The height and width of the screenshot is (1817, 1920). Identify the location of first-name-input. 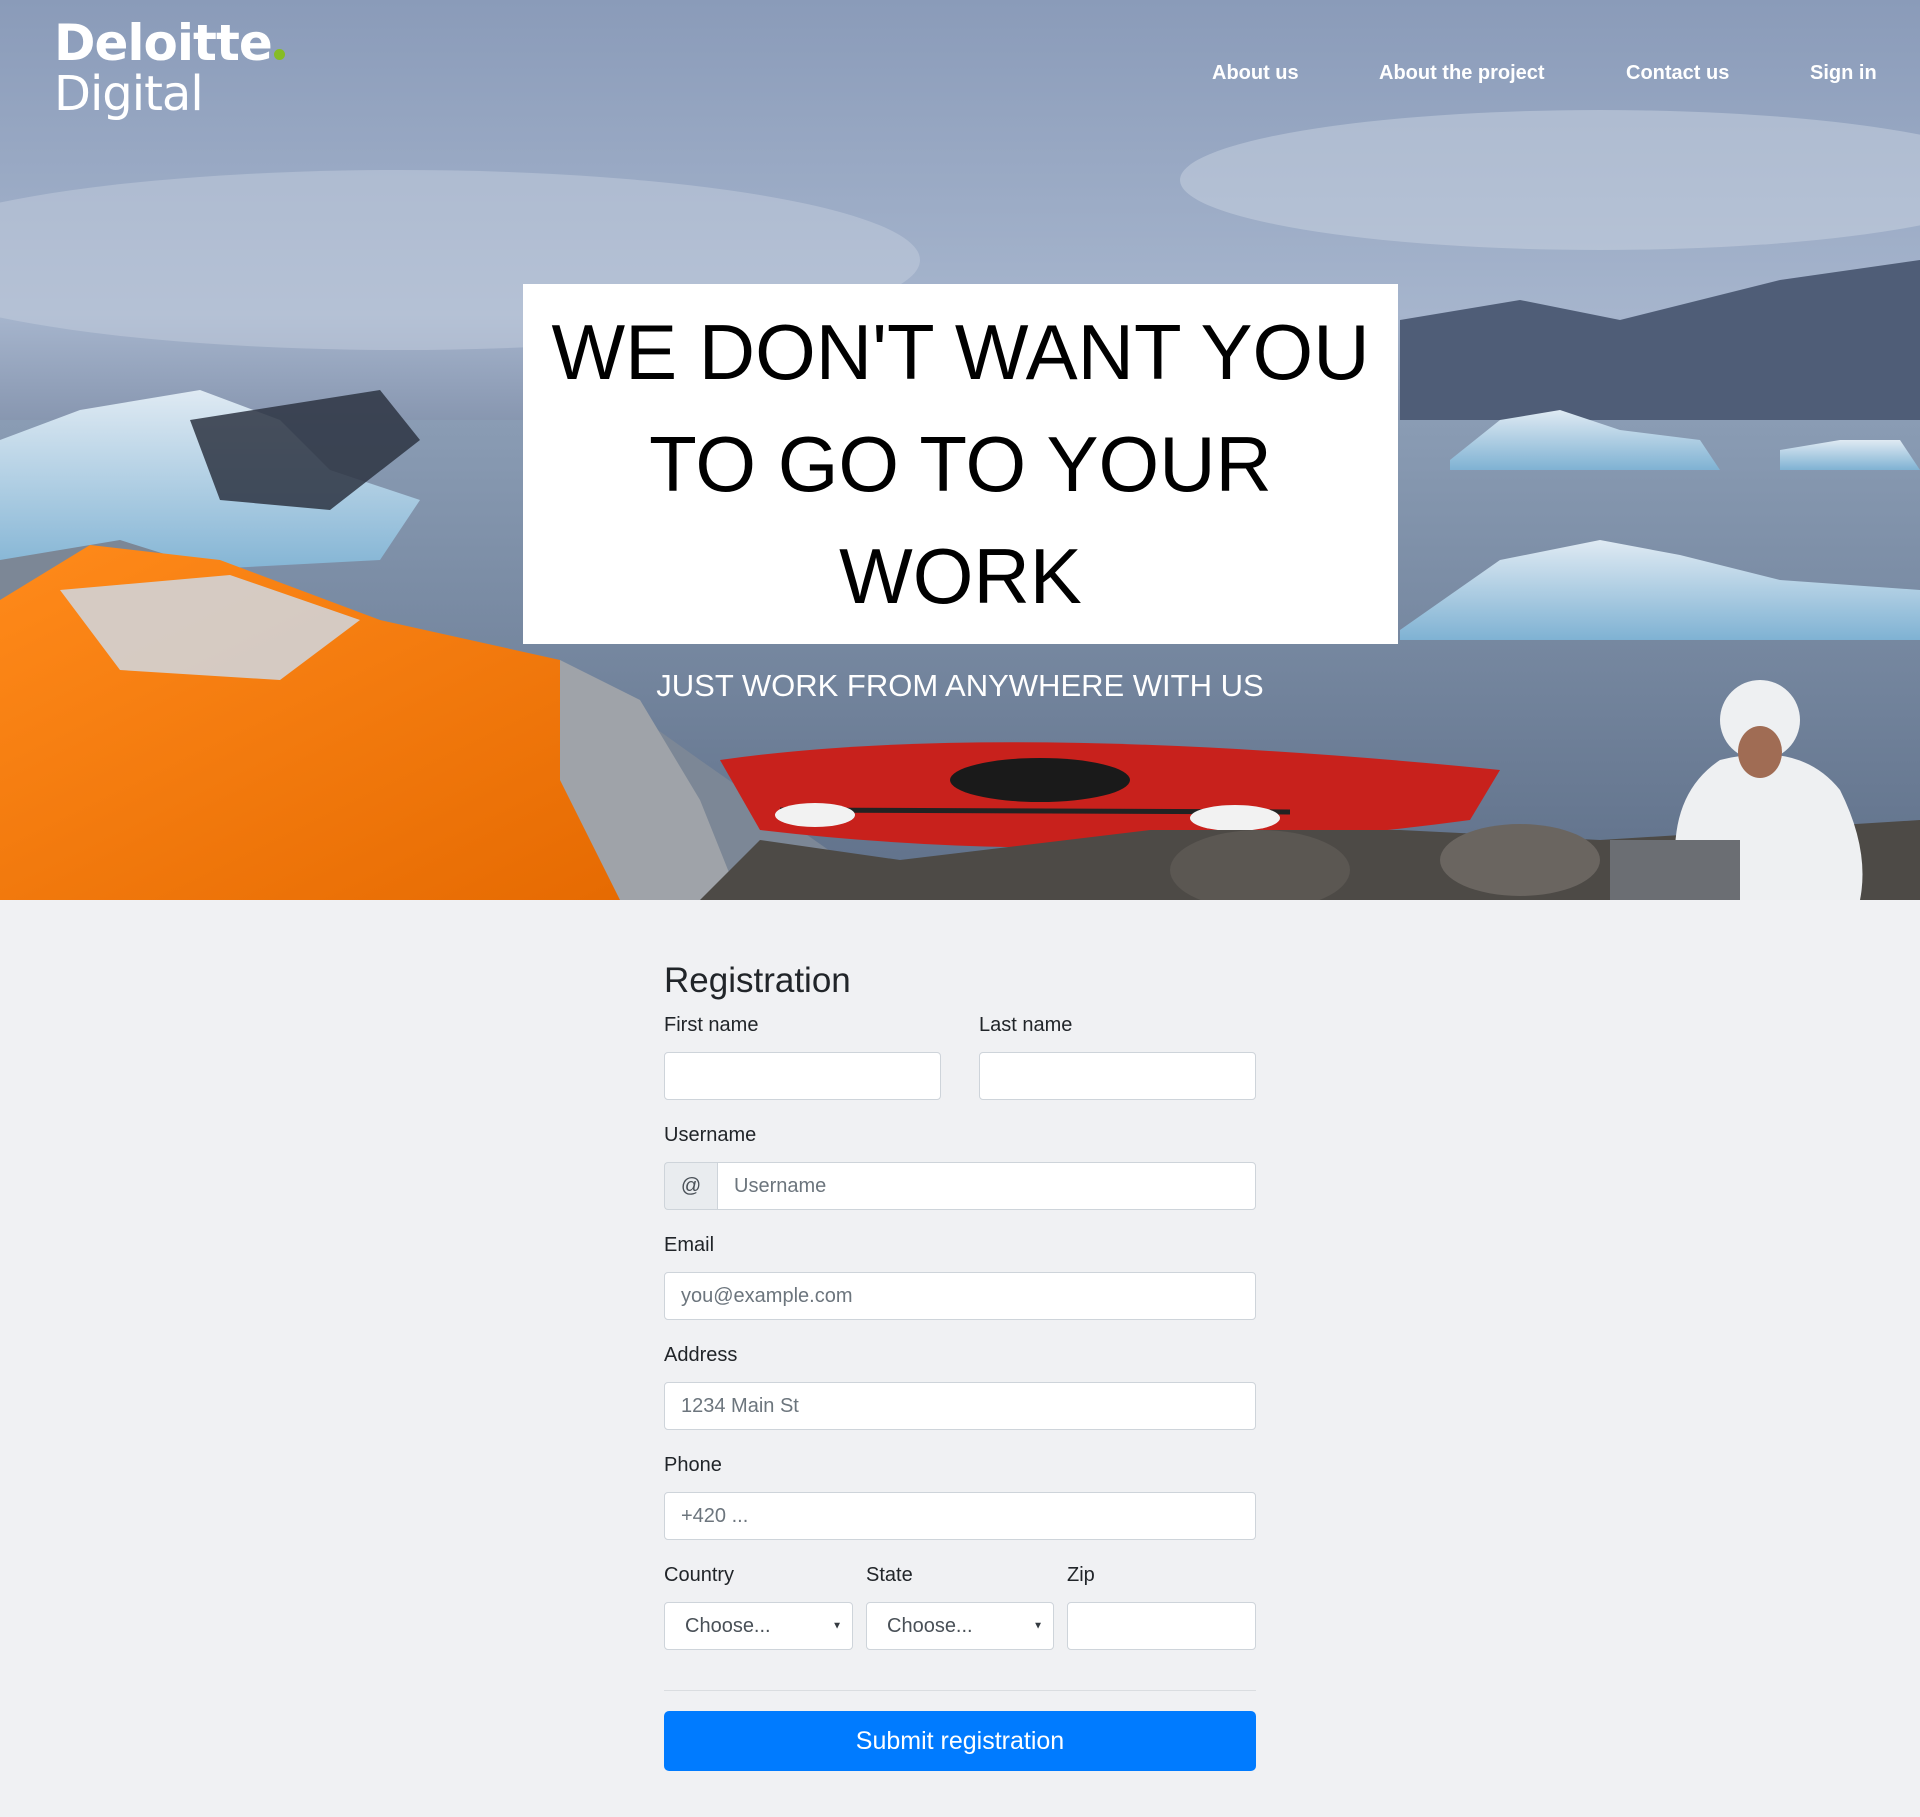
(802, 1076).